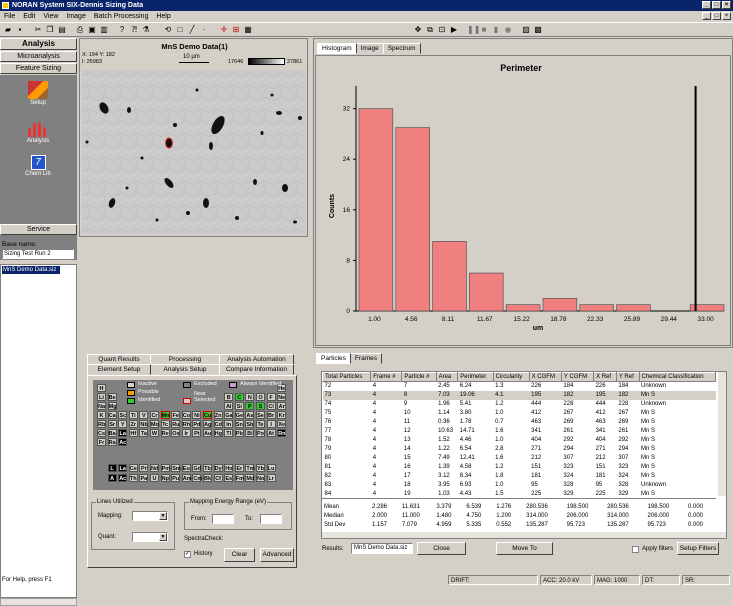 The width and height of the screenshot is (733, 606). Describe the element at coordinates (112, 397) in the screenshot. I see `element-be: Be` at that location.